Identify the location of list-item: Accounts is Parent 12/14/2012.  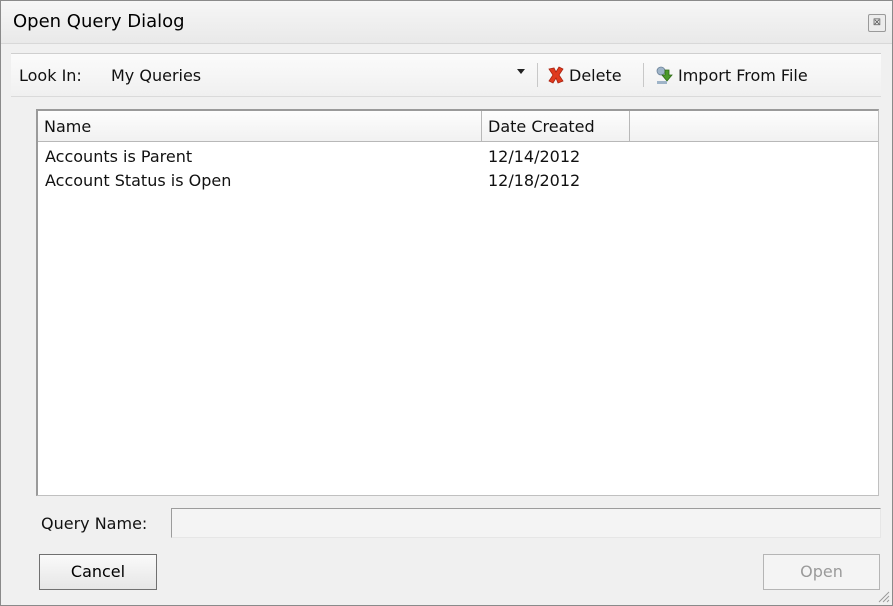
(458, 157).